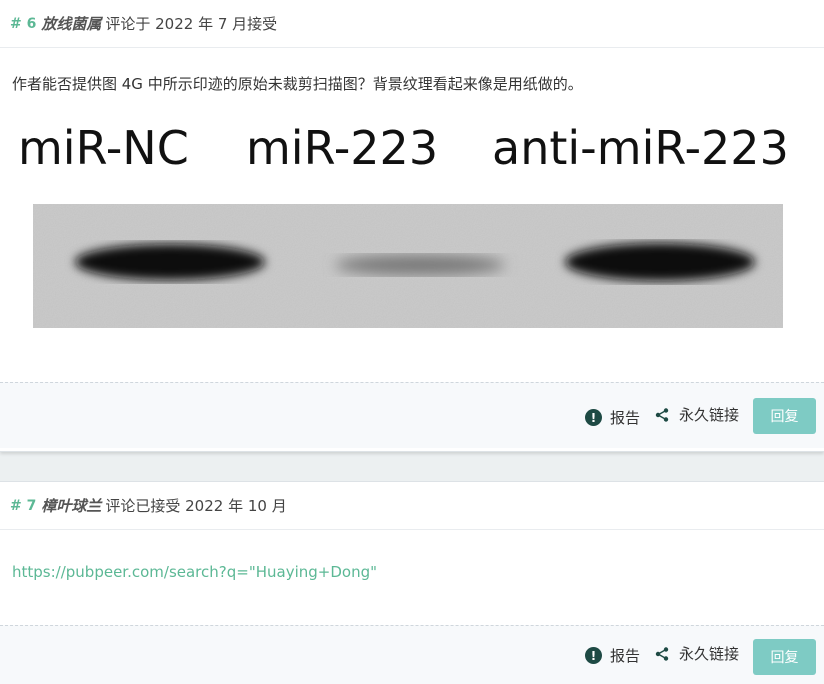 The width and height of the screenshot is (824, 684). What do you see at coordinates (23, 24) in the screenshot?
I see `comment-number: # 6` at bounding box center [23, 24].